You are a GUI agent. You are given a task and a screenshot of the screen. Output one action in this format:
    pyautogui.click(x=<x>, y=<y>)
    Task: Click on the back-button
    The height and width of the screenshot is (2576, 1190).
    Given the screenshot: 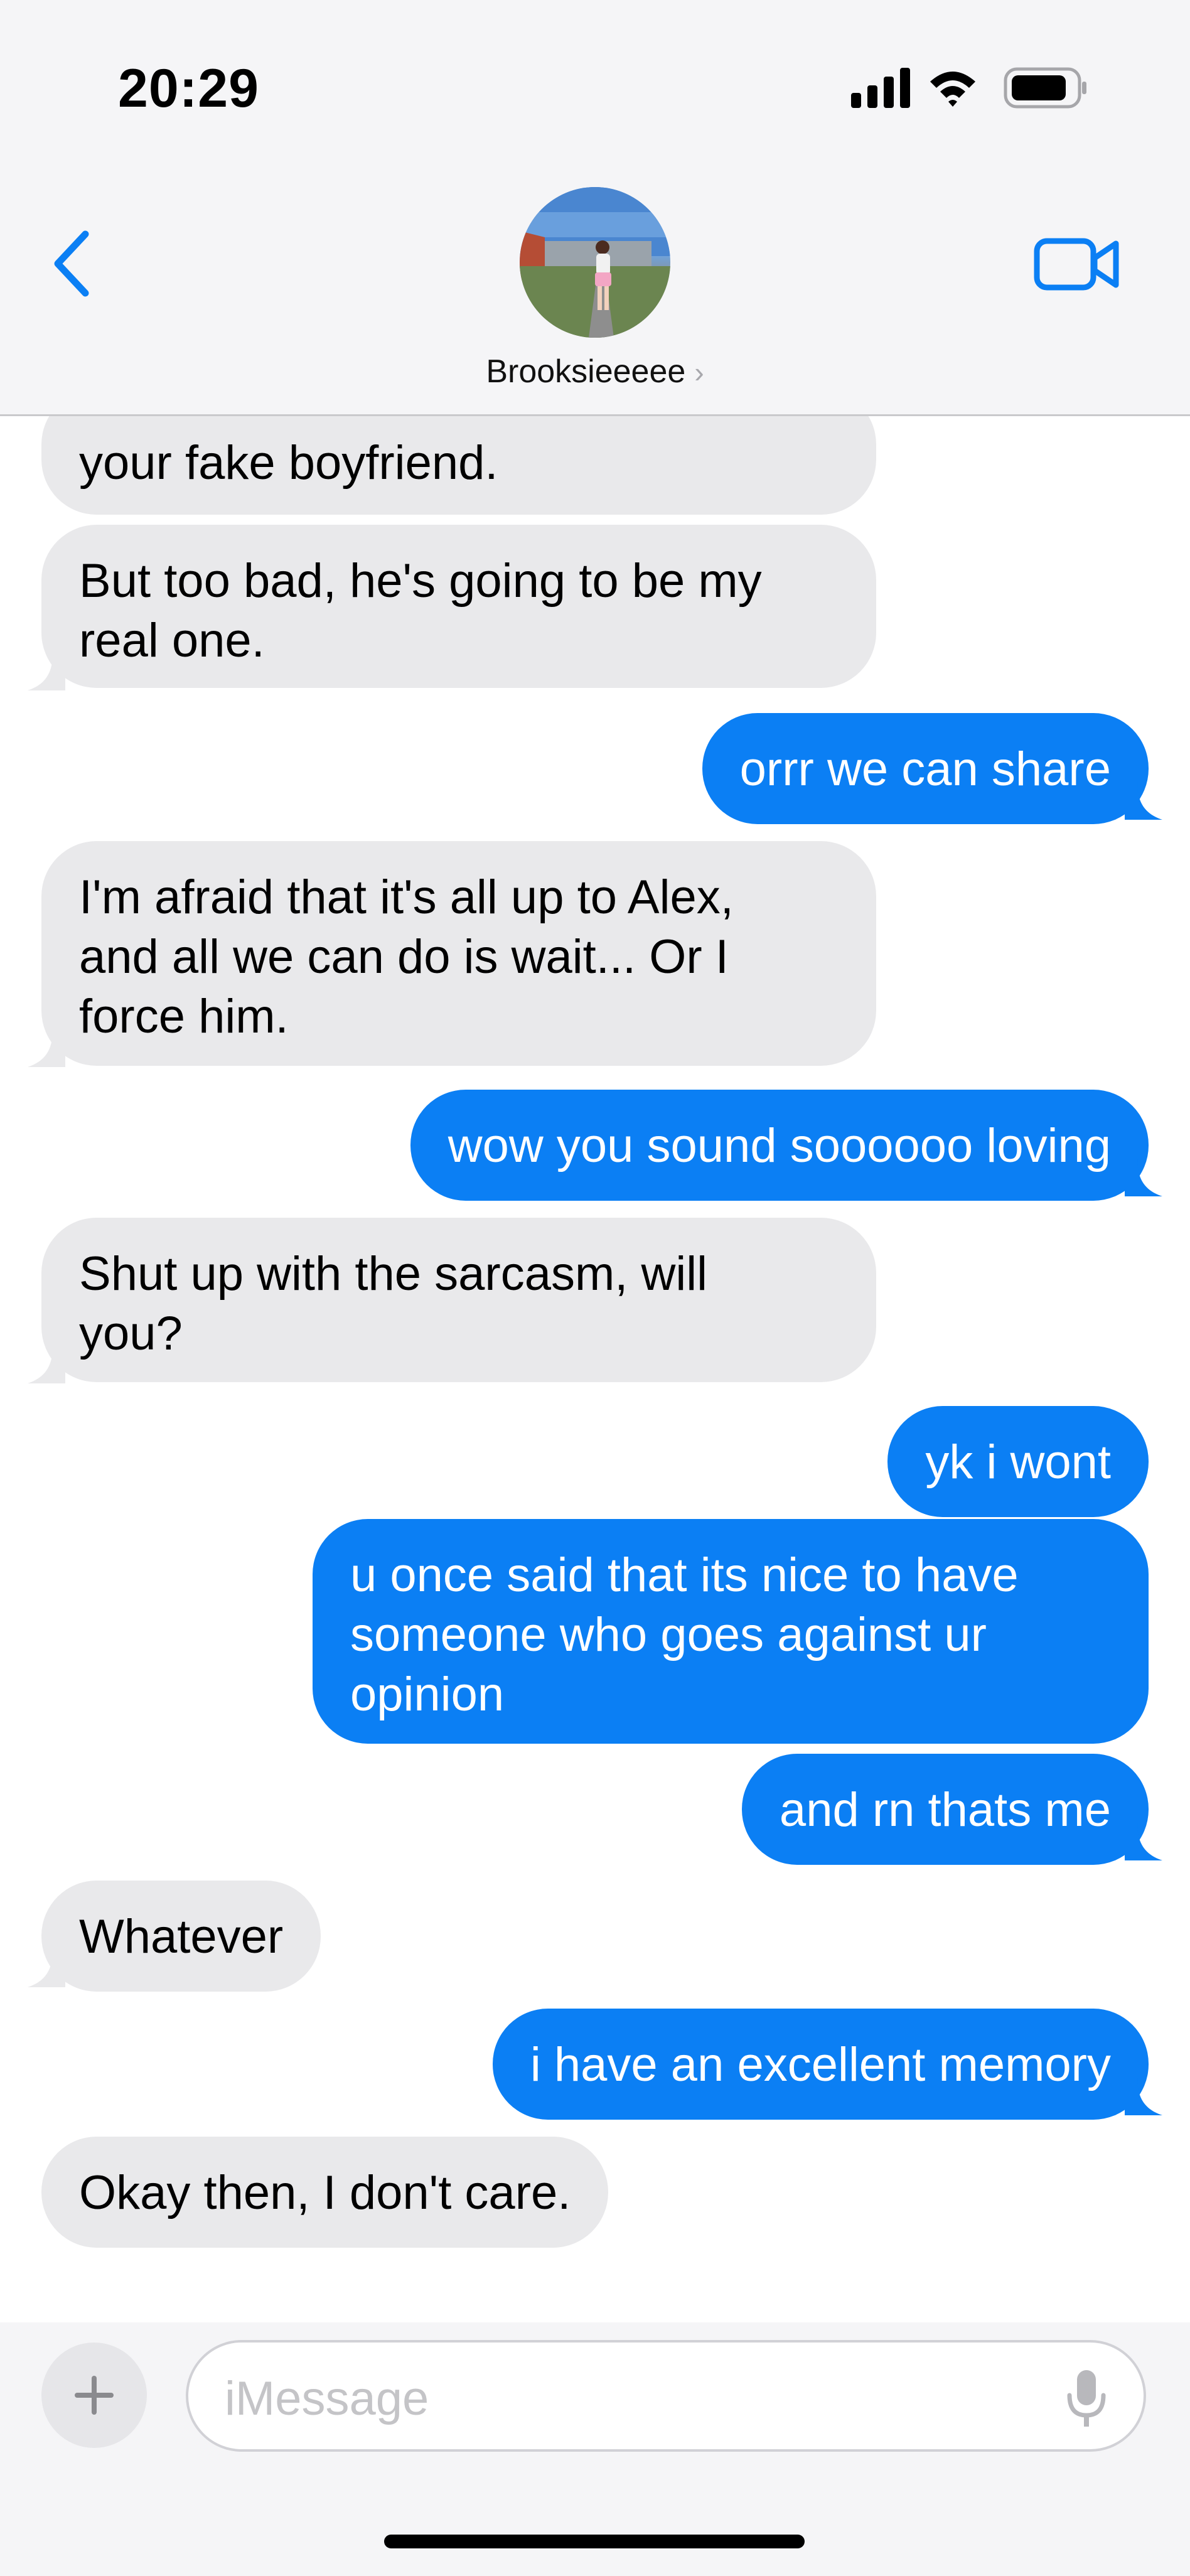 What is the action you would take?
    pyautogui.click(x=72, y=263)
    